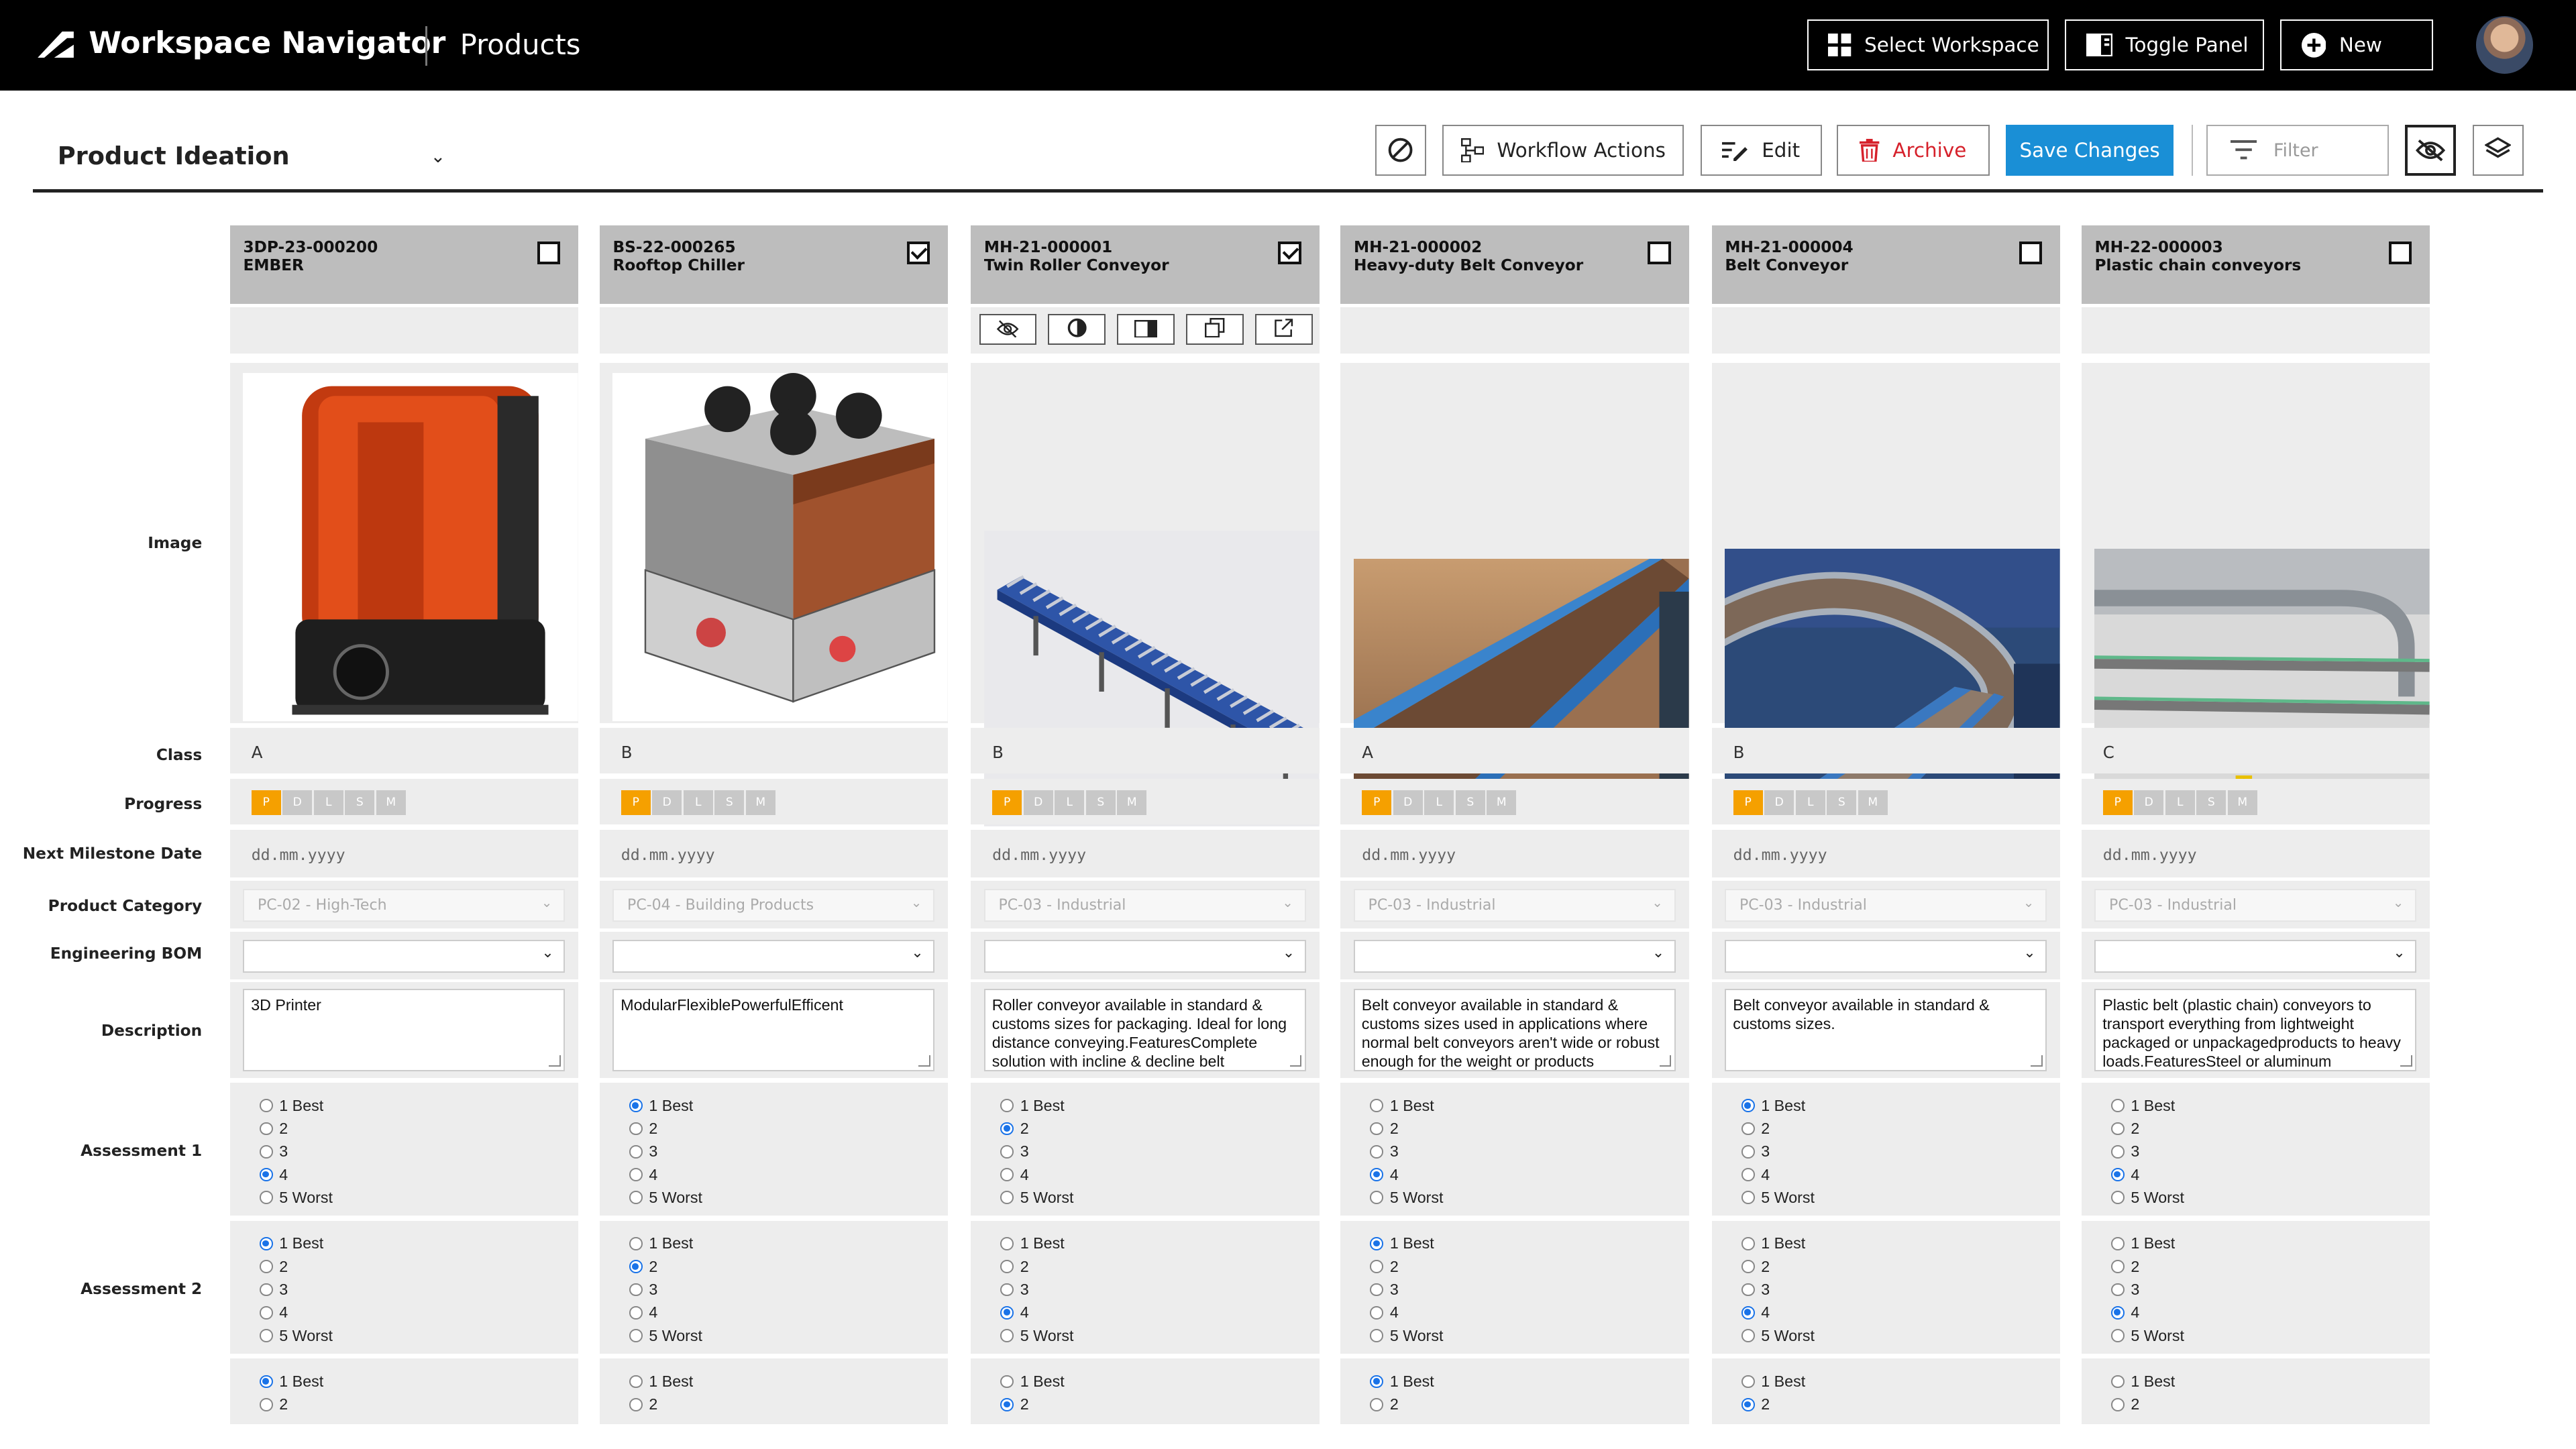 Image resolution: width=2576 pixels, height=1449 pixels. I want to click on copy-button, so click(1215, 329).